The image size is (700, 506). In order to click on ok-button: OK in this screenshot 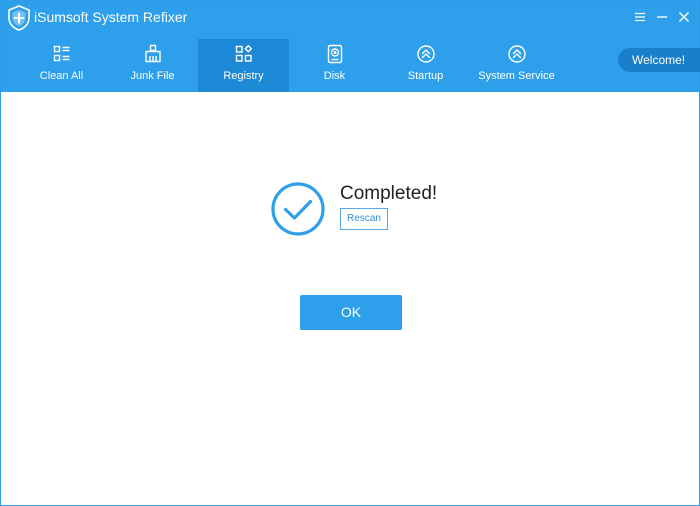, I will do `click(351, 312)`.